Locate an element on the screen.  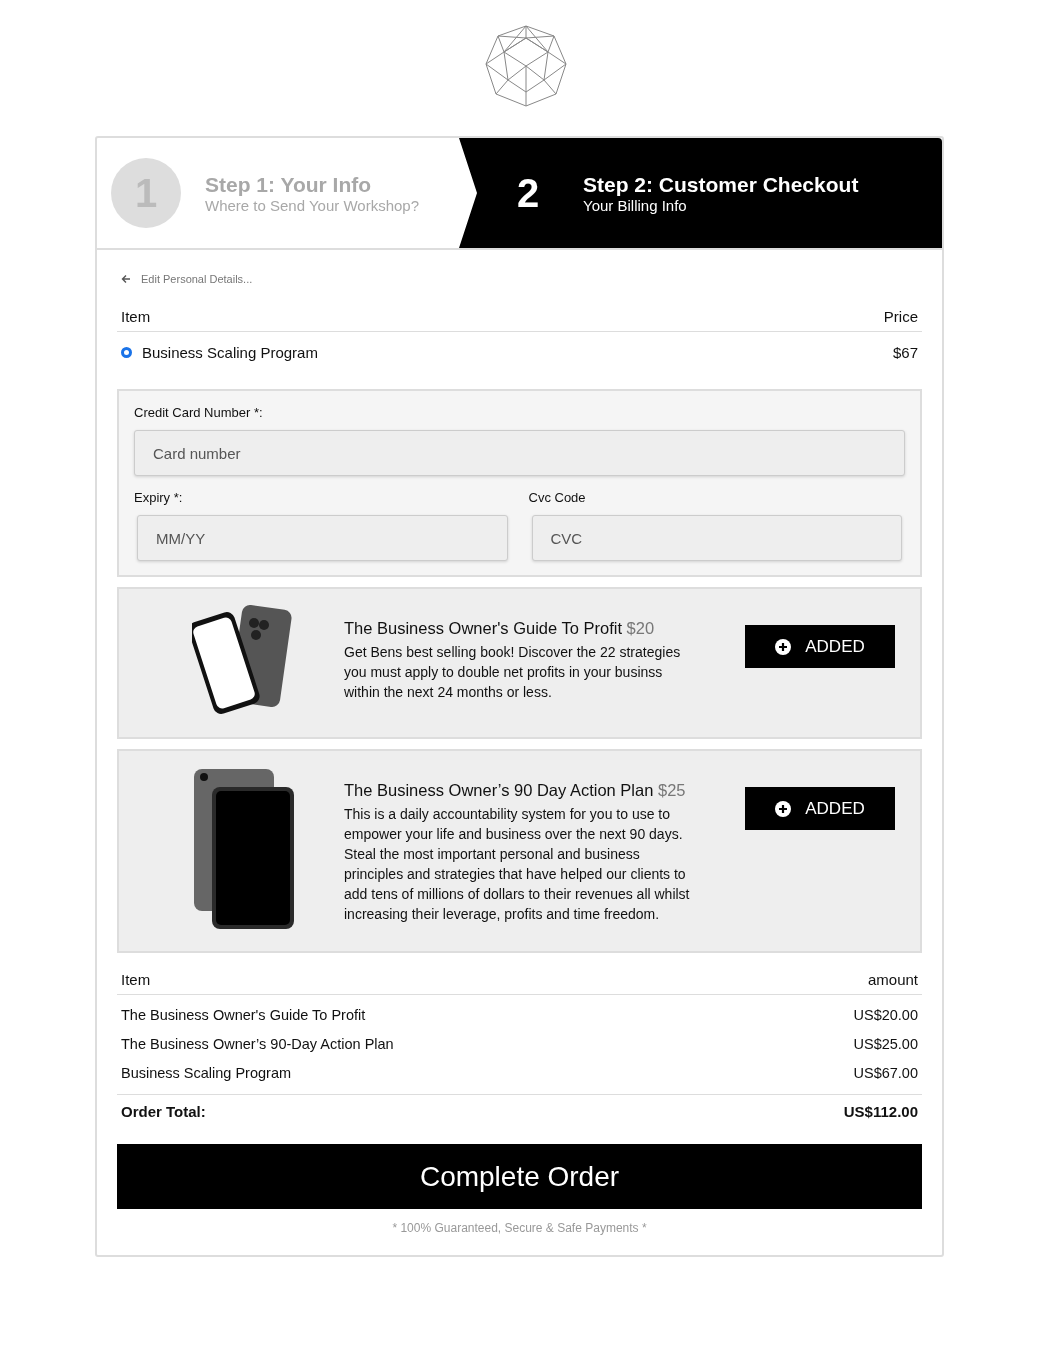
back-arrow-icon is located at coordinates (126, 279).